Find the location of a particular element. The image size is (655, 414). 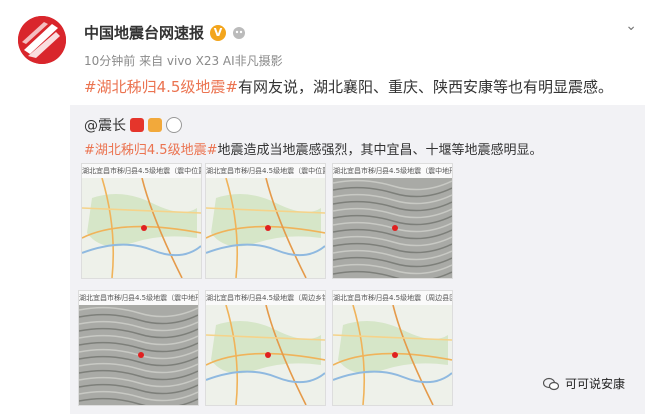

repost-image-4: 湖北宜昌市秭归县4.5级地震（震中地形） is located at coordinates (138, 348).